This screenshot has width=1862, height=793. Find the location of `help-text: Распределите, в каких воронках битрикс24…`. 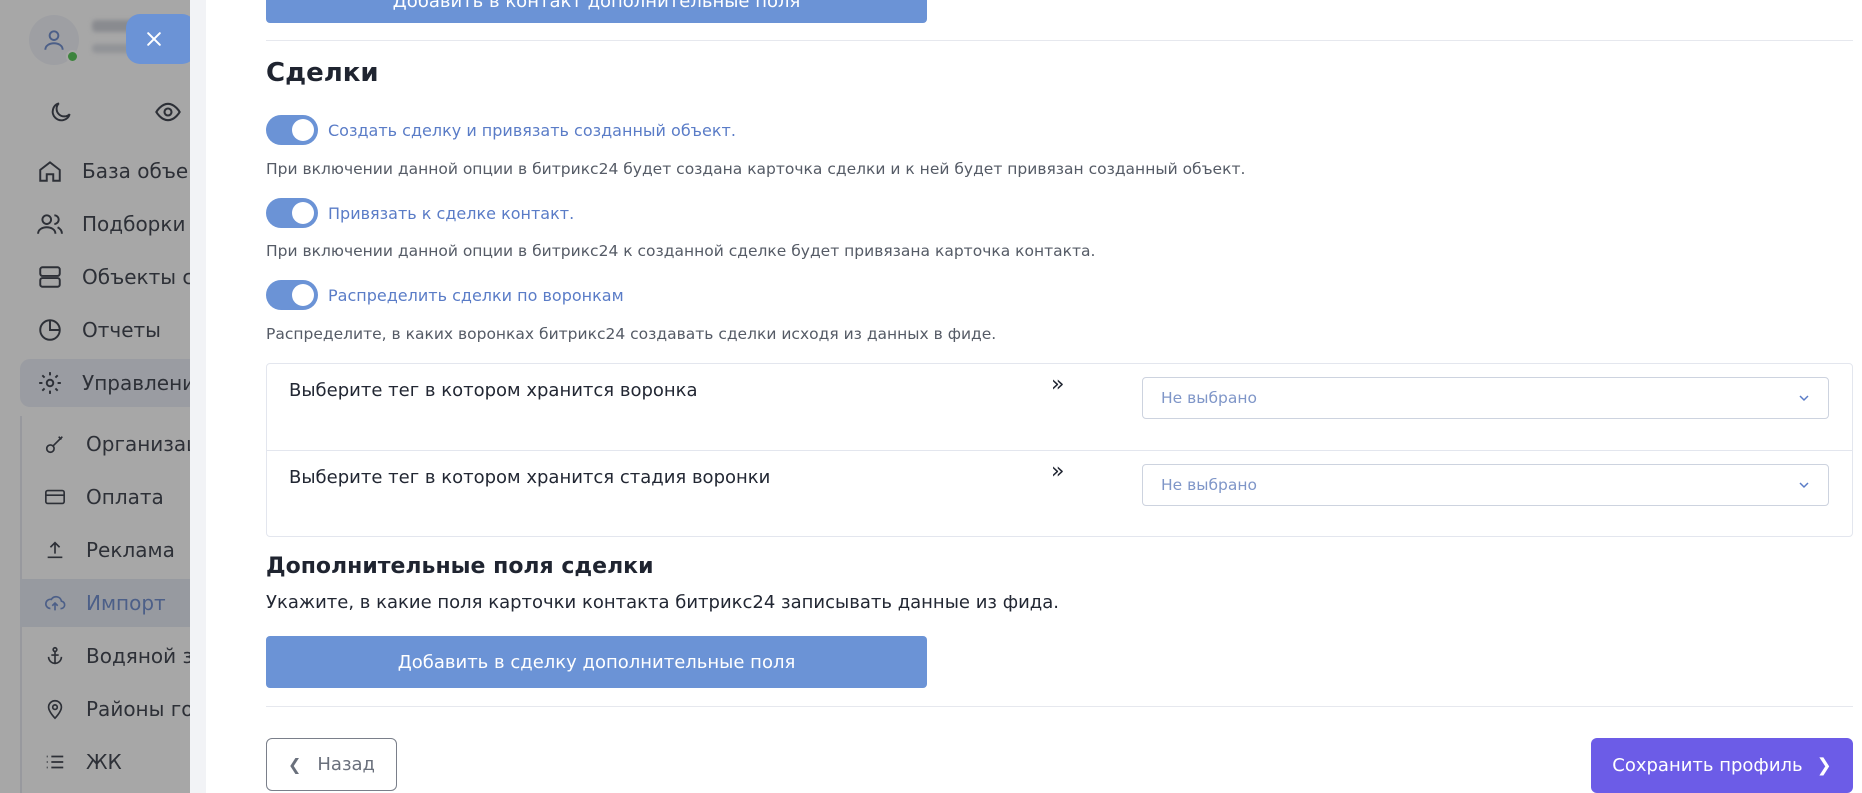

help-text: Распределите, в каких воронках битрикс24… is located at coordinates (631, 334).